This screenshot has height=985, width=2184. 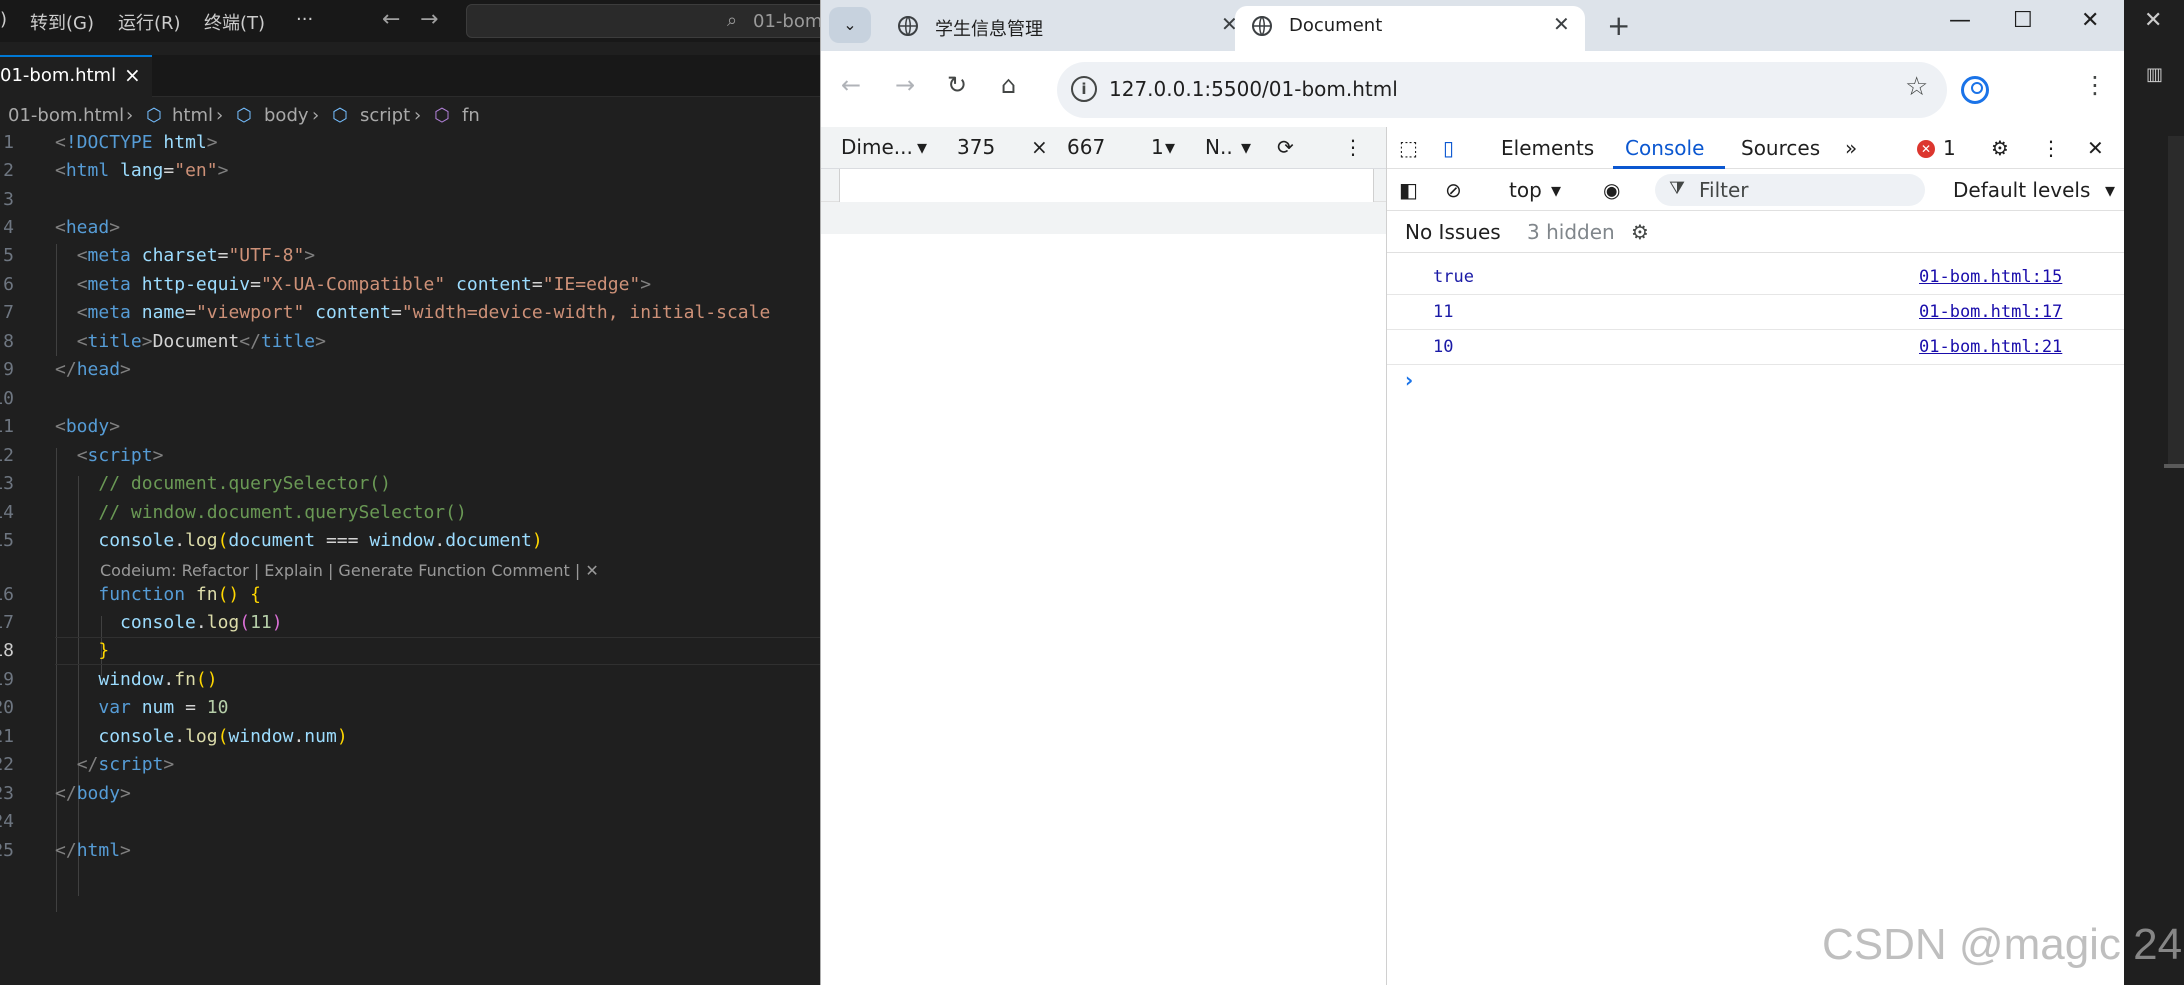 What do you see at coordinates (1408, 190) in the screenshot?
I see `sidebar-toggle-icon: ◧` at bounding box center [1408, 190].